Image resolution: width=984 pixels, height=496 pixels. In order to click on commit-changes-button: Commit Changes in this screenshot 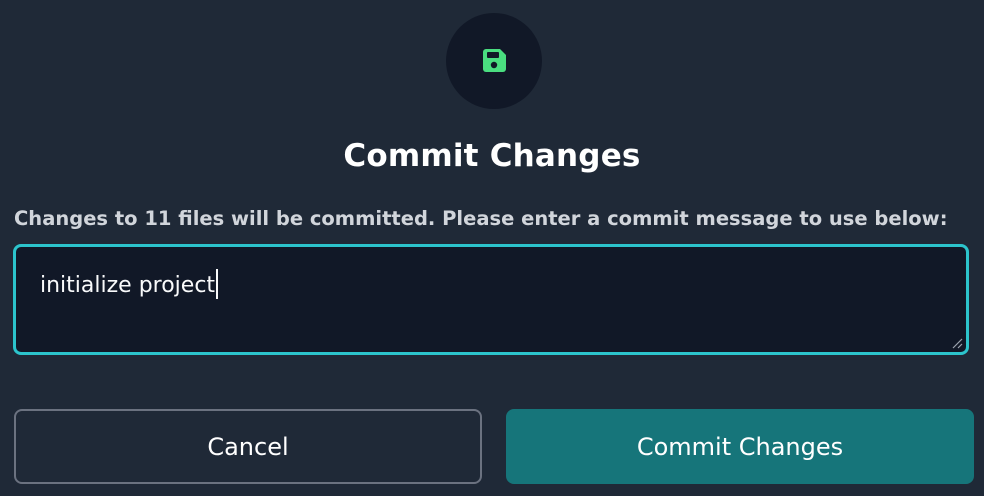, I will do `click(740, 446)`.